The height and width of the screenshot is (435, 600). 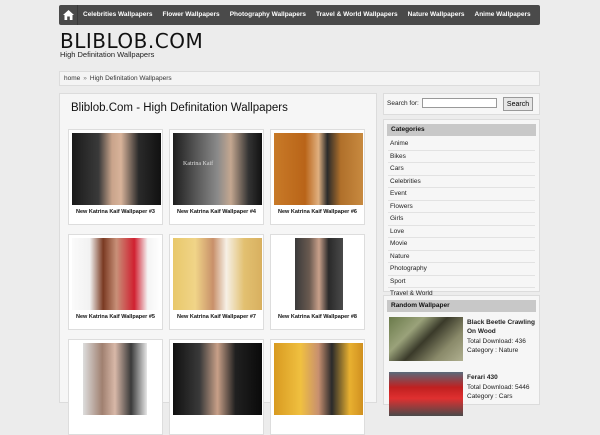 I want to click on home-button, so click(x=68, y=15).